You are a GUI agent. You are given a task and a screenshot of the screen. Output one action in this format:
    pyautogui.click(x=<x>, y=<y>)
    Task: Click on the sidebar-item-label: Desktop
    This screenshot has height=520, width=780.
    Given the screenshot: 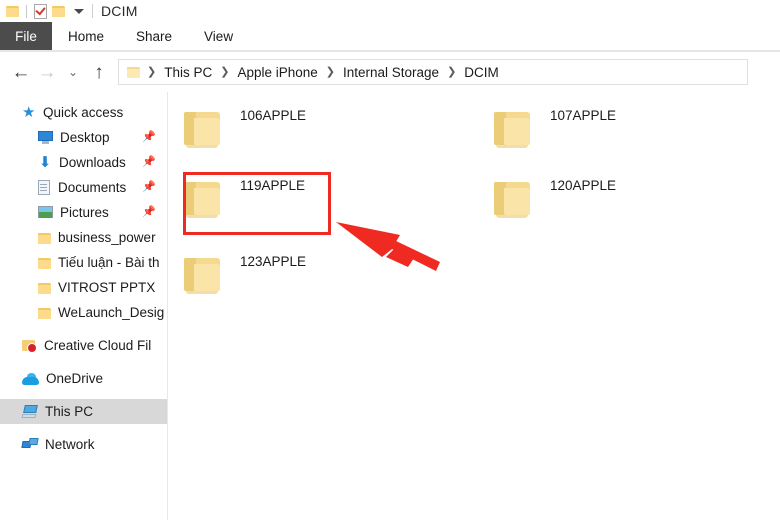 What is the action you would take?
    pyautogui.click(x=85, y=137)
    